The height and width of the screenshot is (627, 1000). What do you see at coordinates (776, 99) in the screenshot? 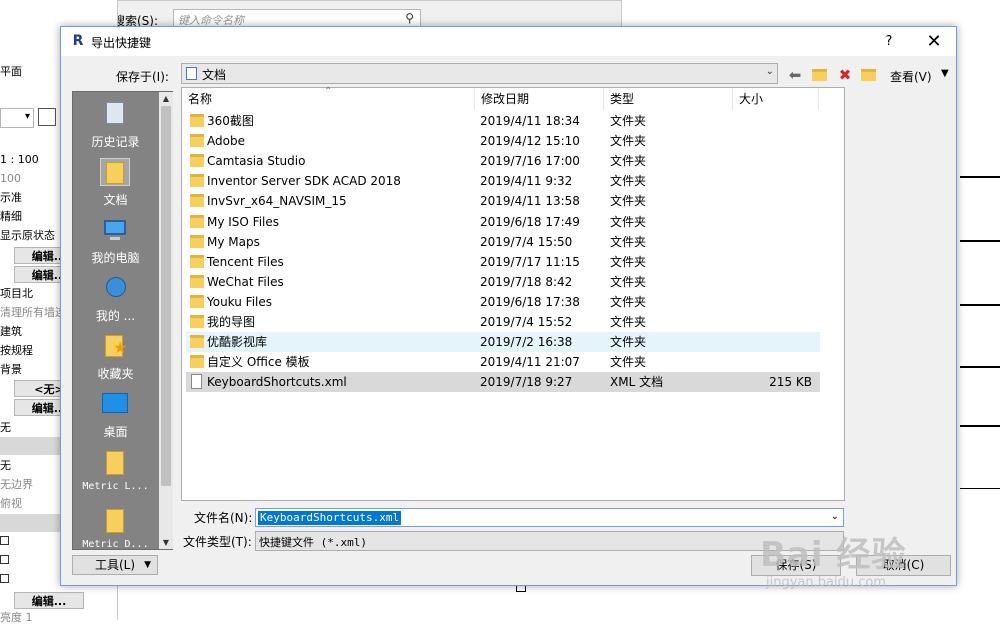
I see `column-header-size: 大小` at bounding box center [776, 99].